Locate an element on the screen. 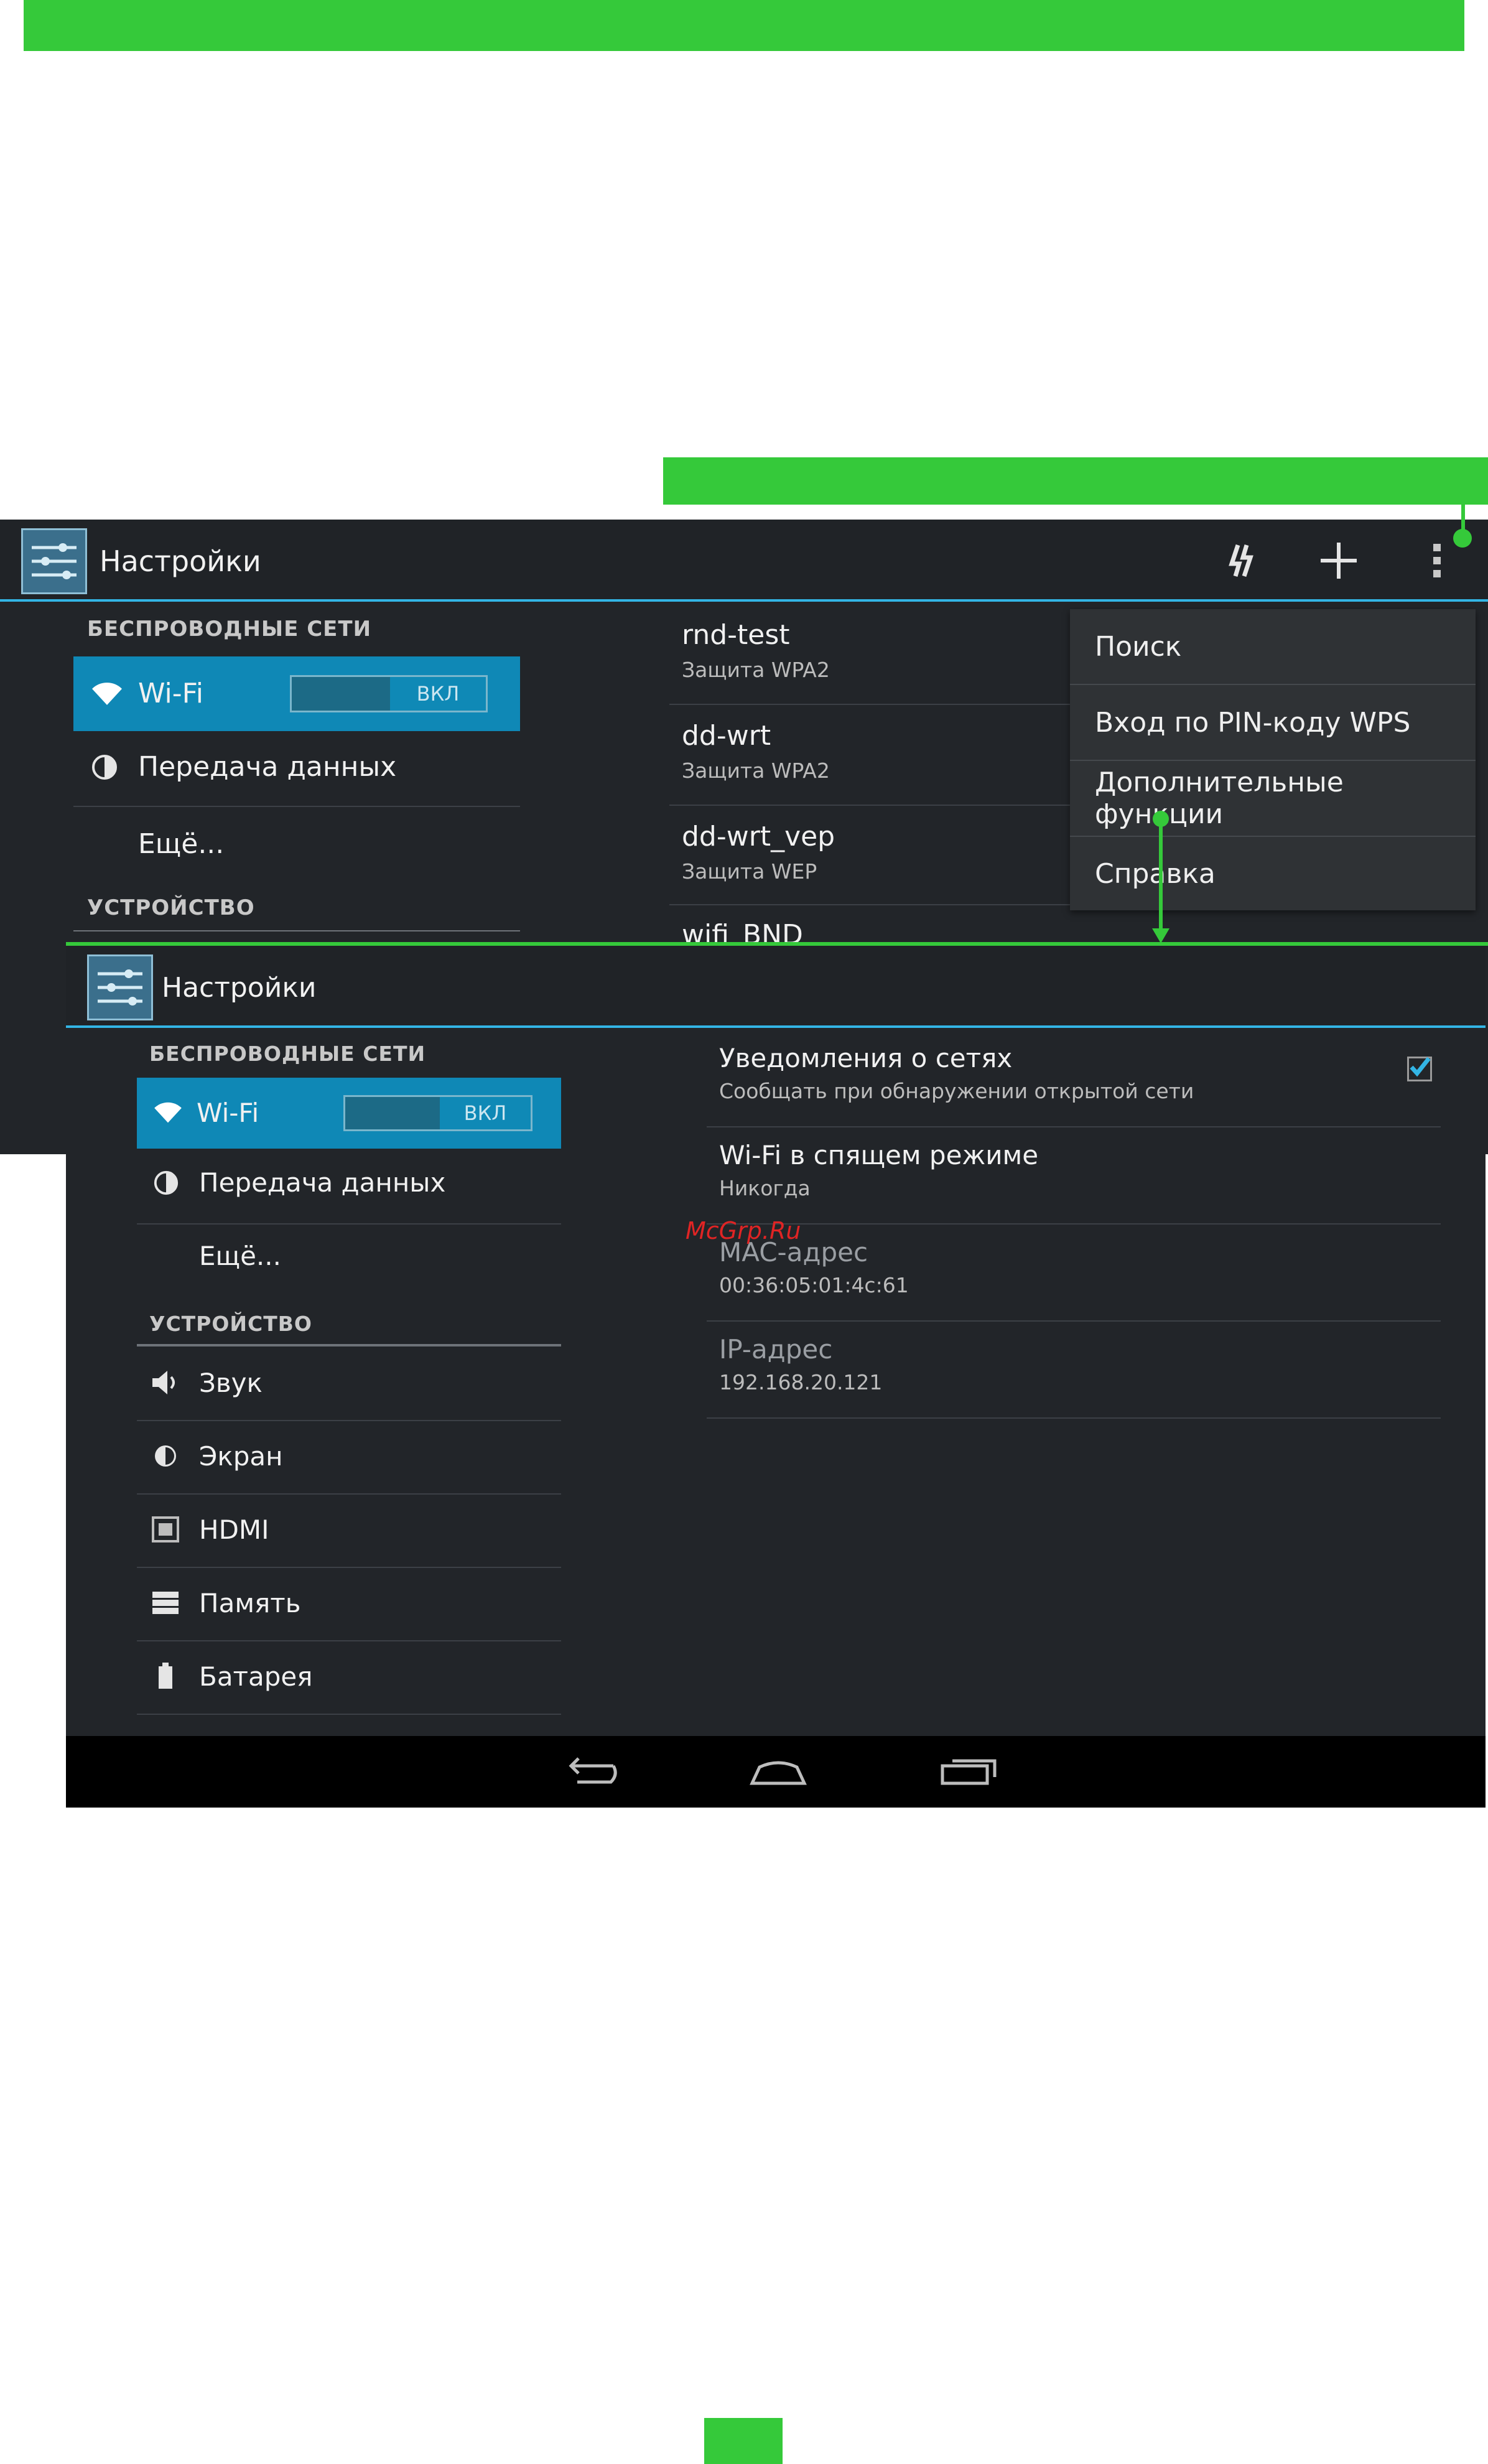 The width and height of the screenshot is (1488, 2464). recent-apps-icon is located at coordinates (968, 1771).